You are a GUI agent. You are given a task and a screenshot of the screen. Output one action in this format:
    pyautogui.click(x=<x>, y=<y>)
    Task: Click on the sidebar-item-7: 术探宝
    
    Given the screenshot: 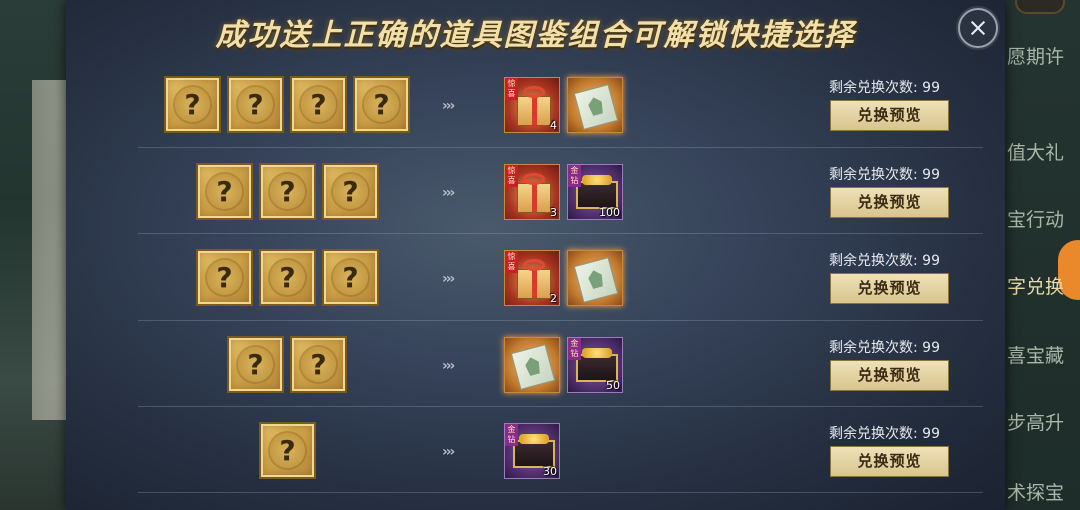 What is the action you would take?
    pyautogui.click(x=1042, y=491)
    